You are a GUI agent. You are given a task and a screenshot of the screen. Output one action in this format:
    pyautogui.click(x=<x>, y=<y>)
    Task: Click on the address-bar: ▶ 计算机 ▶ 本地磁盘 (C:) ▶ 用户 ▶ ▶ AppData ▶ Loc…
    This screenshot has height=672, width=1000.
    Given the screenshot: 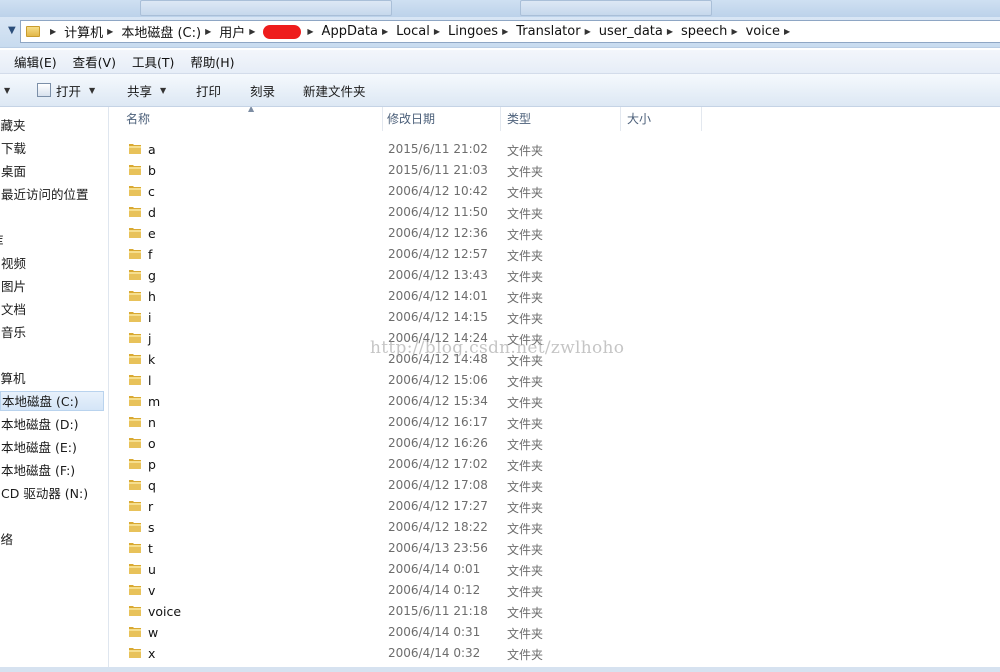 What is the action you would take?
    pyautogui.click(x=510, y=31)
    